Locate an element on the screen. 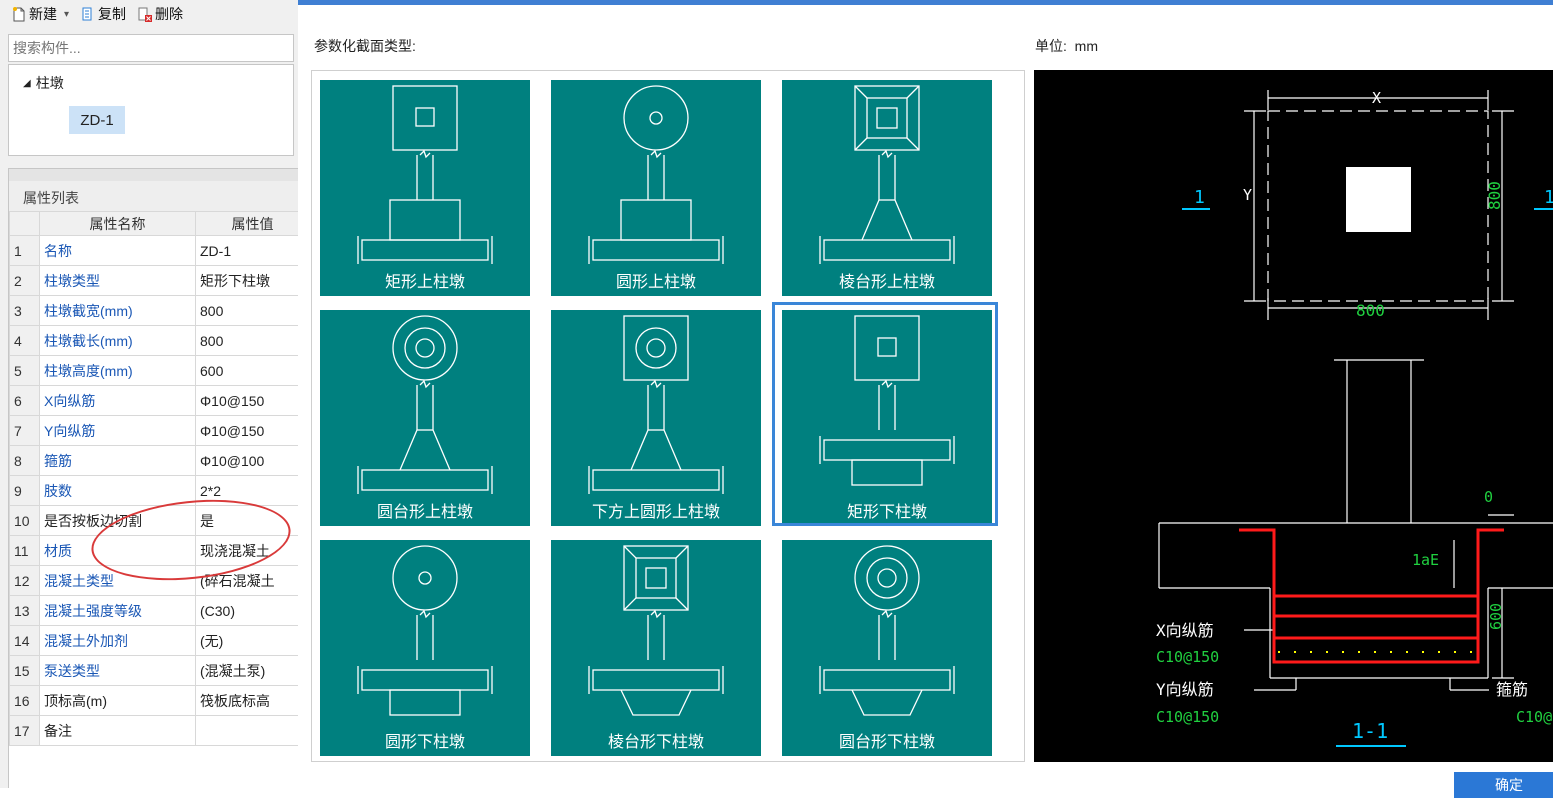 The image size is (1553, 798). section-tile-cone-up: 圆台形上柱墩 is located at coordinates (425, 418).